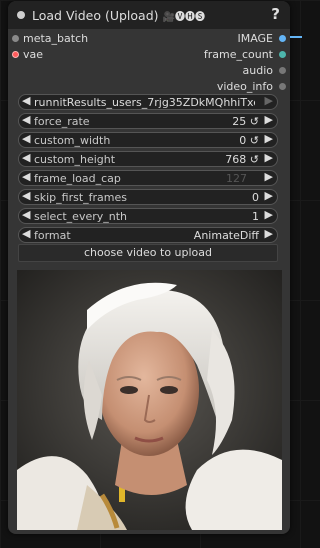  I want to click on custom-width-value: 0 ↺, so click(249, 140).